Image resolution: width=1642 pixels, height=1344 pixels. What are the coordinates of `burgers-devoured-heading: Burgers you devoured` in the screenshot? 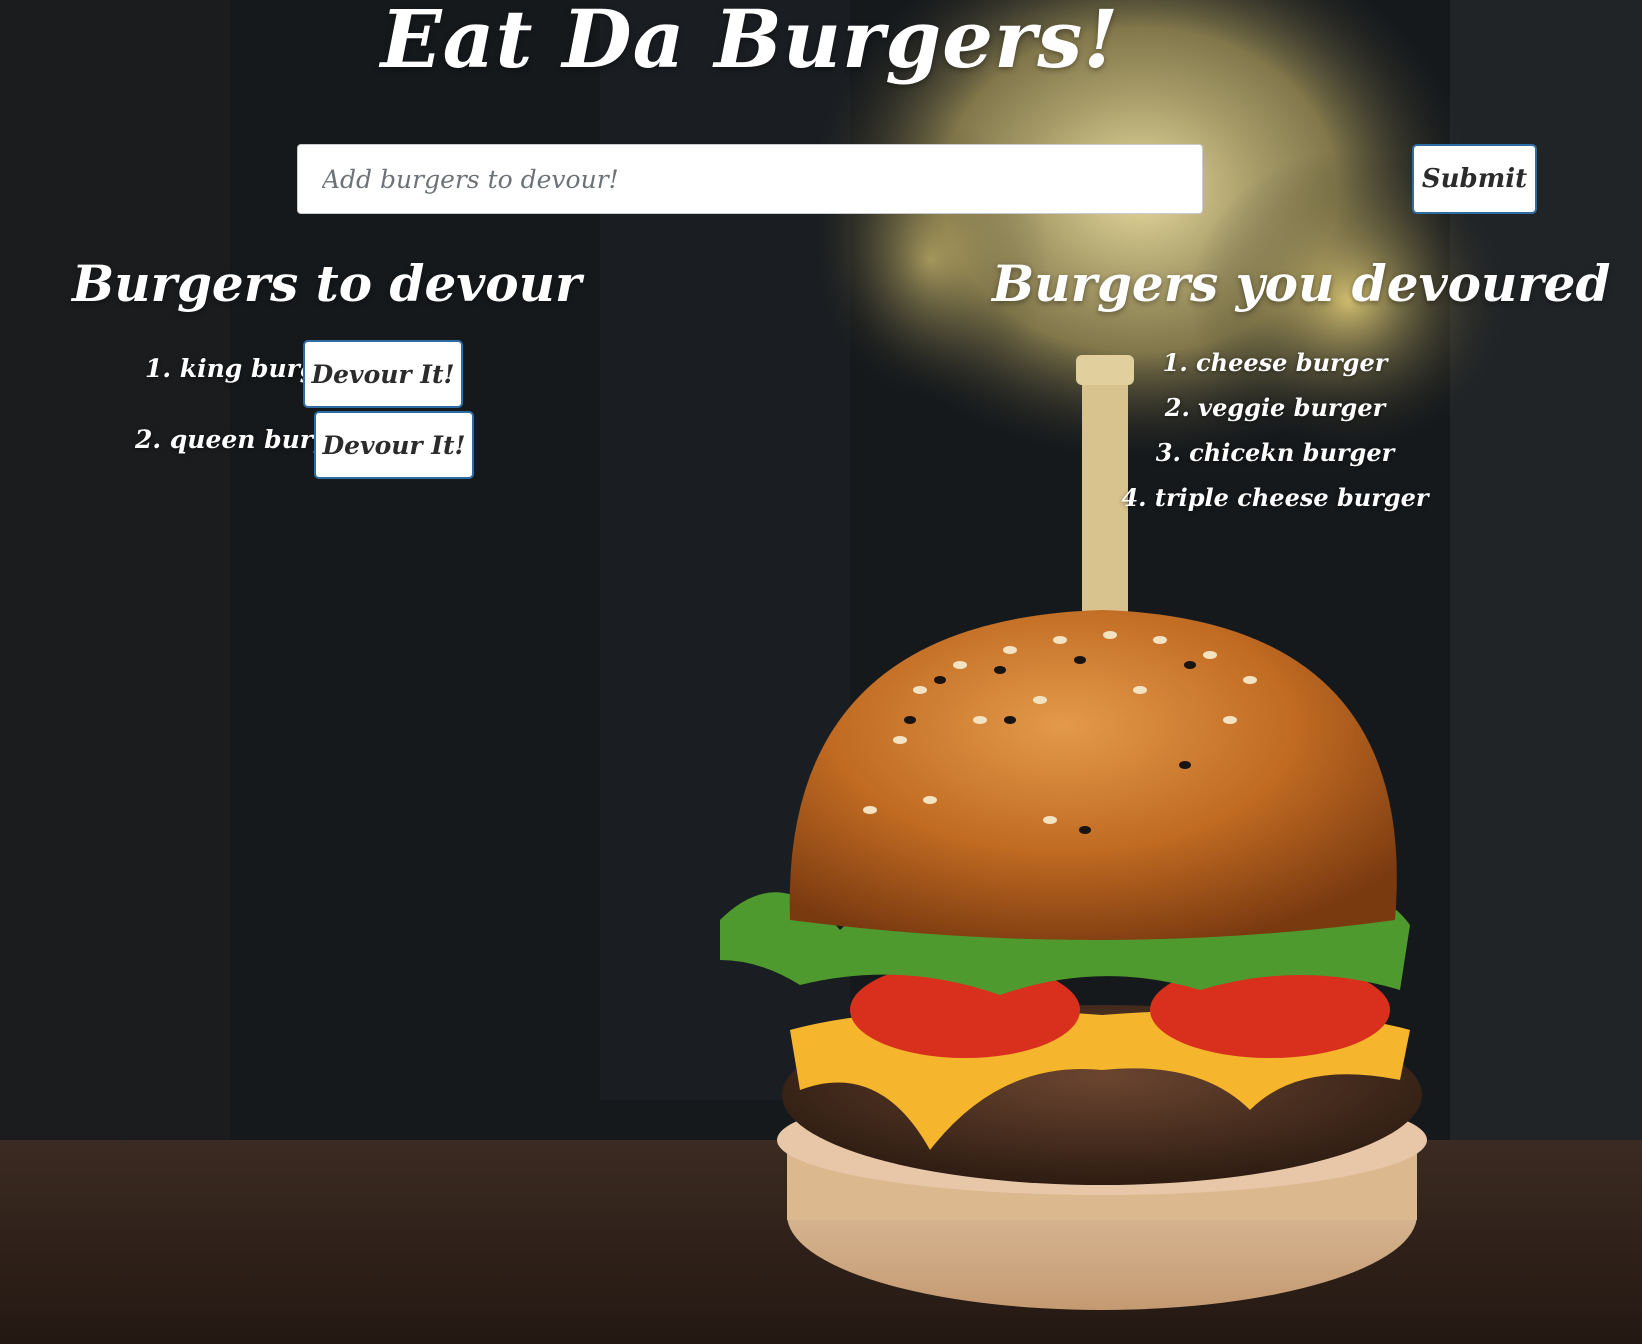 It's located at (1301, 283).